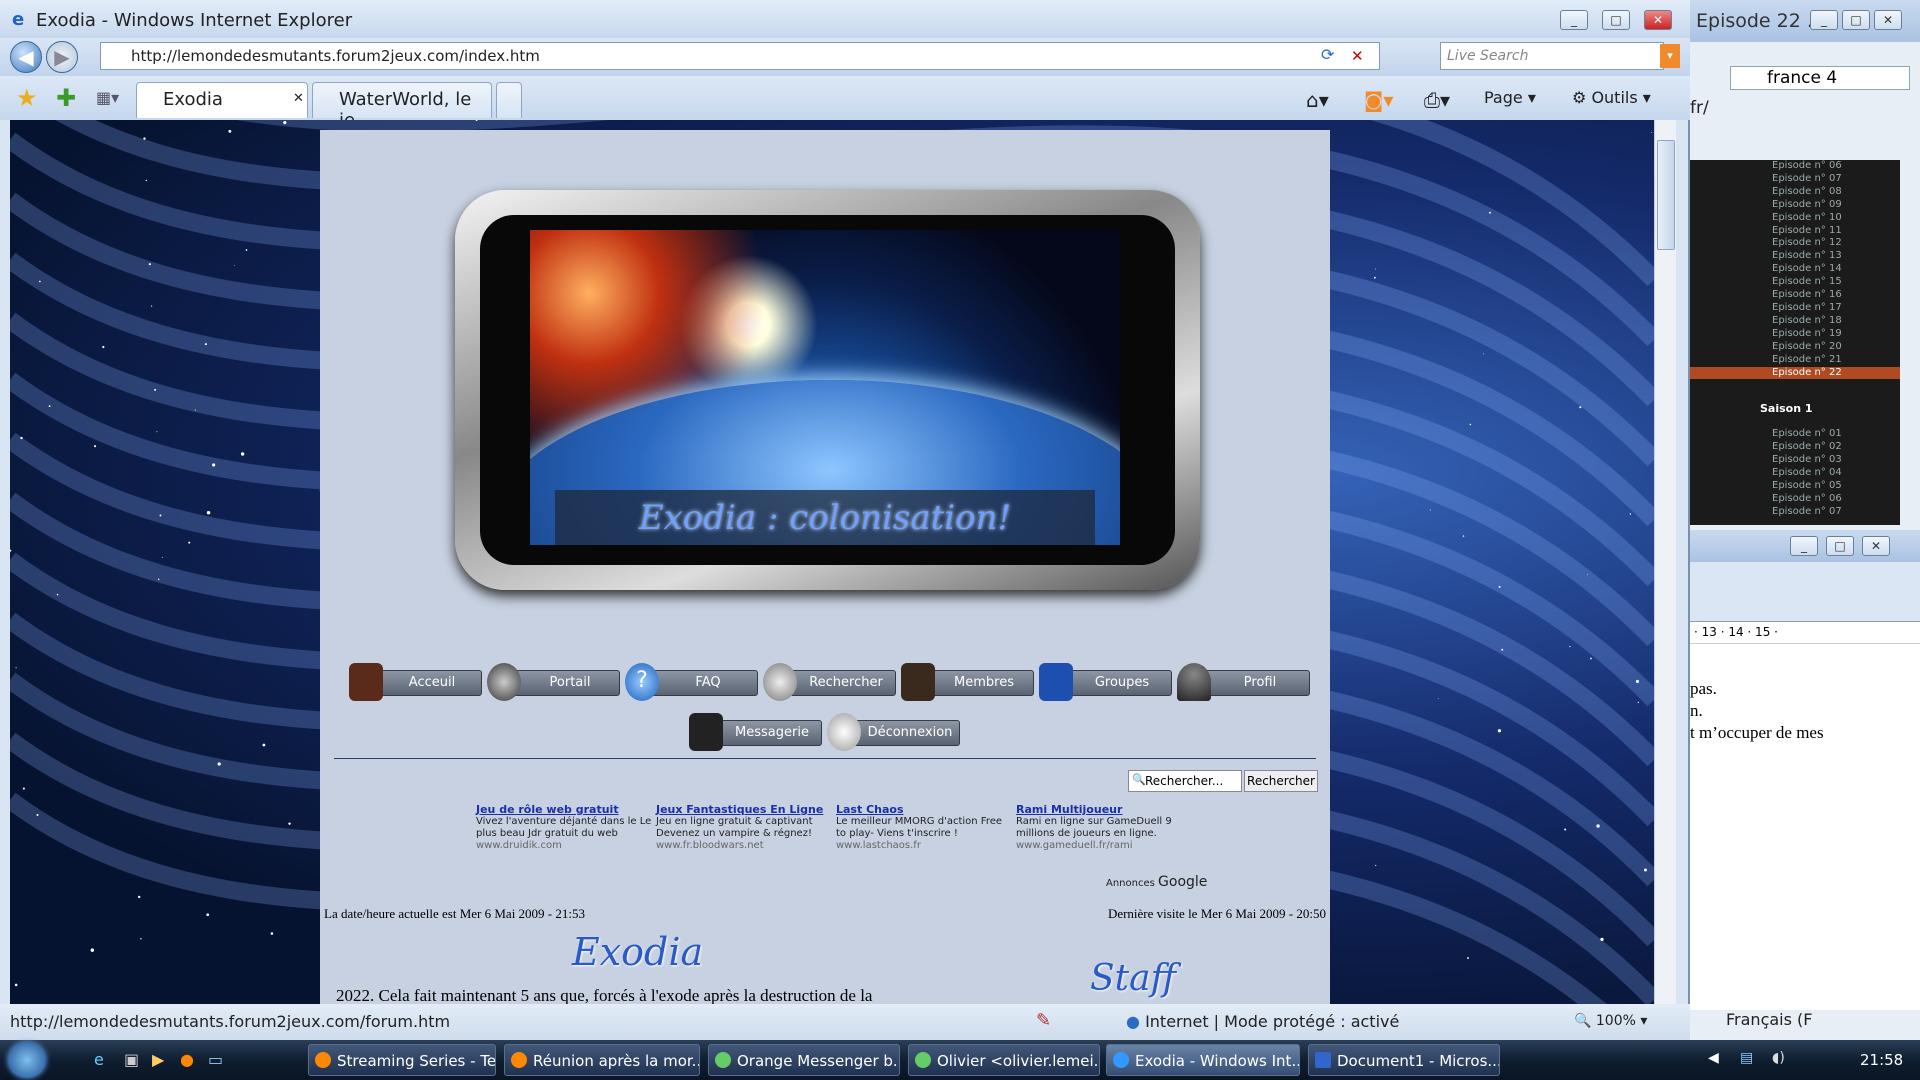 This screenshot has width=1920, height=1080. Describe the element at coordinates (1610, 1021) in the screenshot. I see `zoom-control: 🔍 100% ▾` at that location.